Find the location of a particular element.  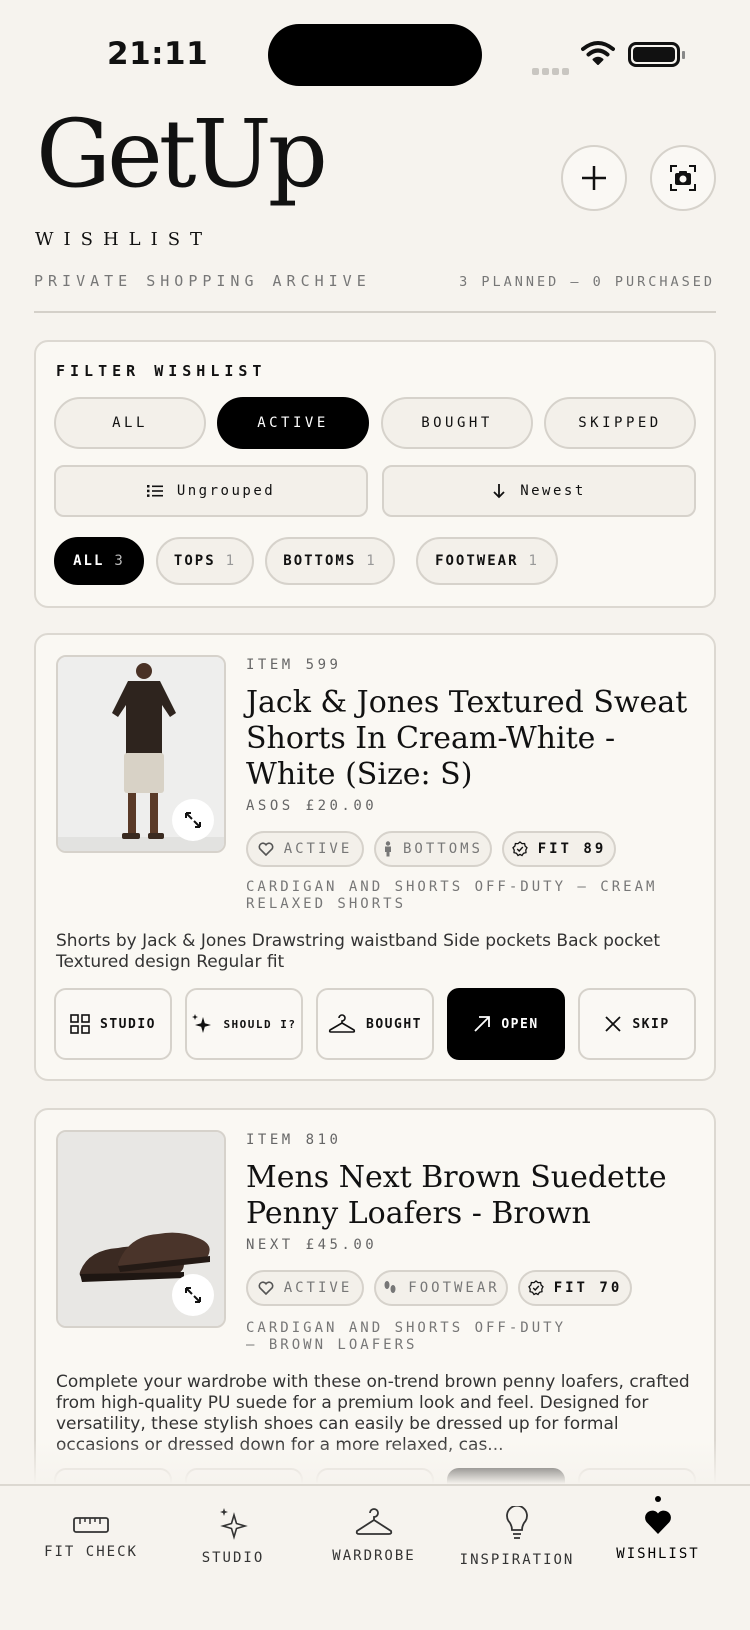

should-i-button-label: SHOULD I? is located at coordinates (260, 1024).